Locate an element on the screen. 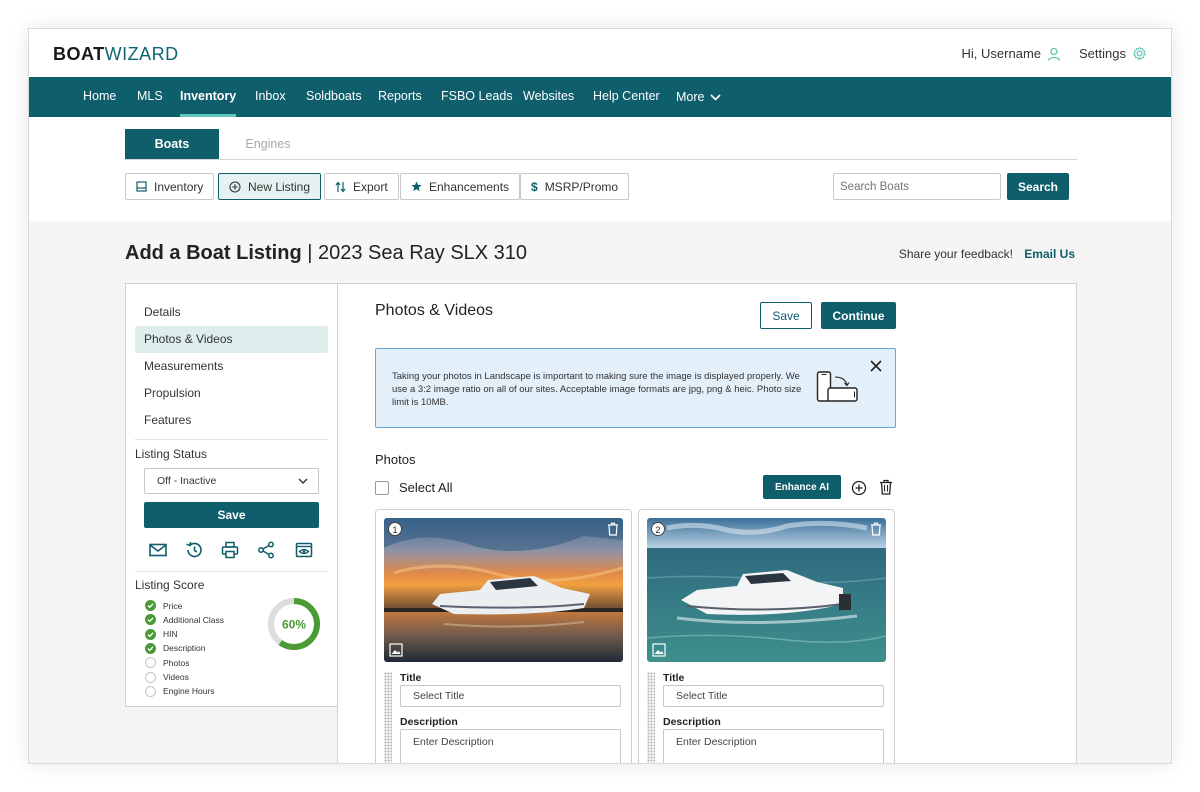 The width and height of the screenshot is (1200, 792). export-arrows-icon is located at coordinates (340, 186).